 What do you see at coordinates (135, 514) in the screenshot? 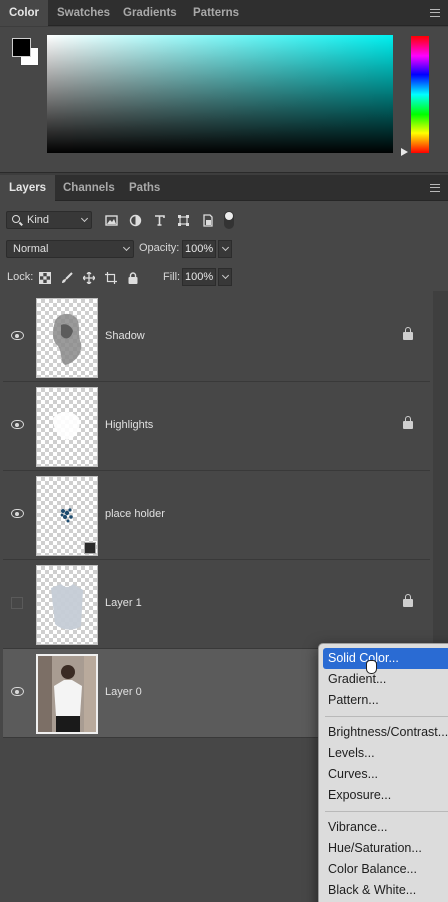
I see `layer-name: place holder` at bounding box center [135, 514].